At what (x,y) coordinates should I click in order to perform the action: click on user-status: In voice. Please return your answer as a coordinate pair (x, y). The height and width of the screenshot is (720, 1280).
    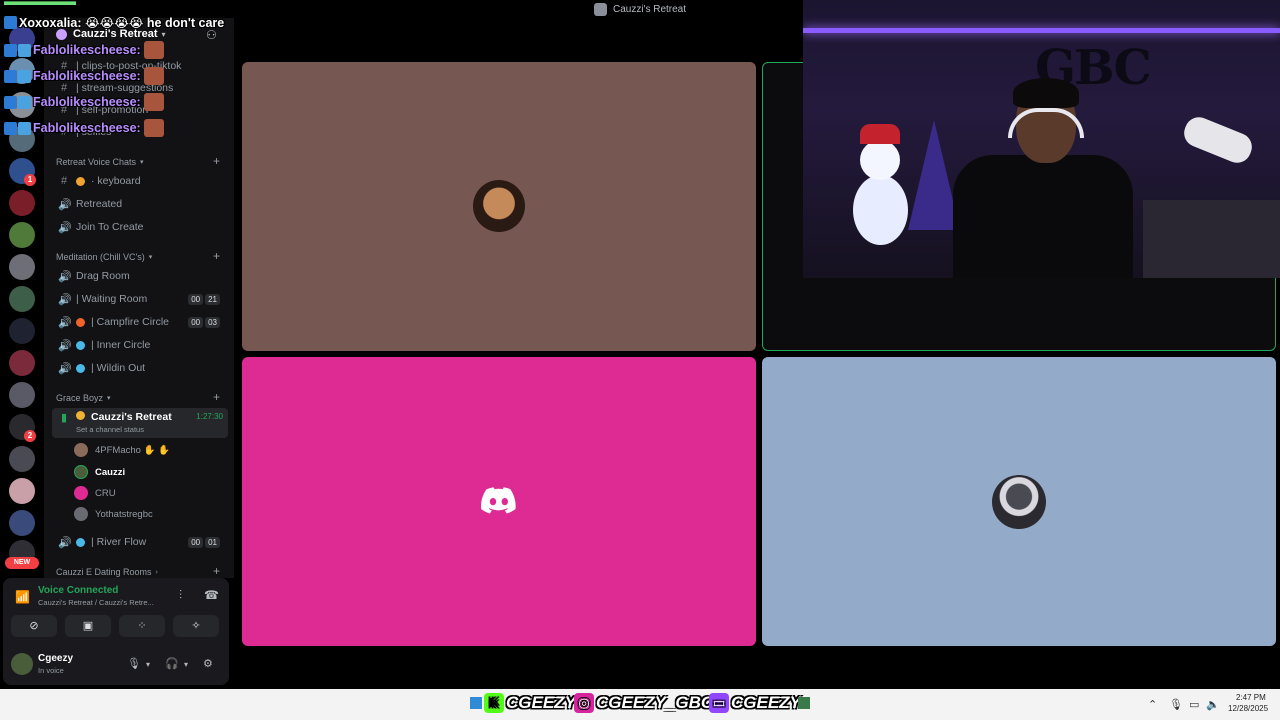
    Looking at the image, I should click on (51, 670).